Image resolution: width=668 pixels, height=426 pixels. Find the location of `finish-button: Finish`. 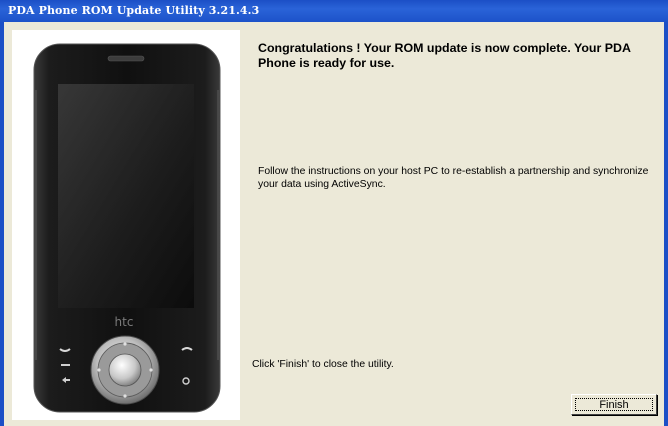

finish-button: Finish is located at coordinates (614, 404).